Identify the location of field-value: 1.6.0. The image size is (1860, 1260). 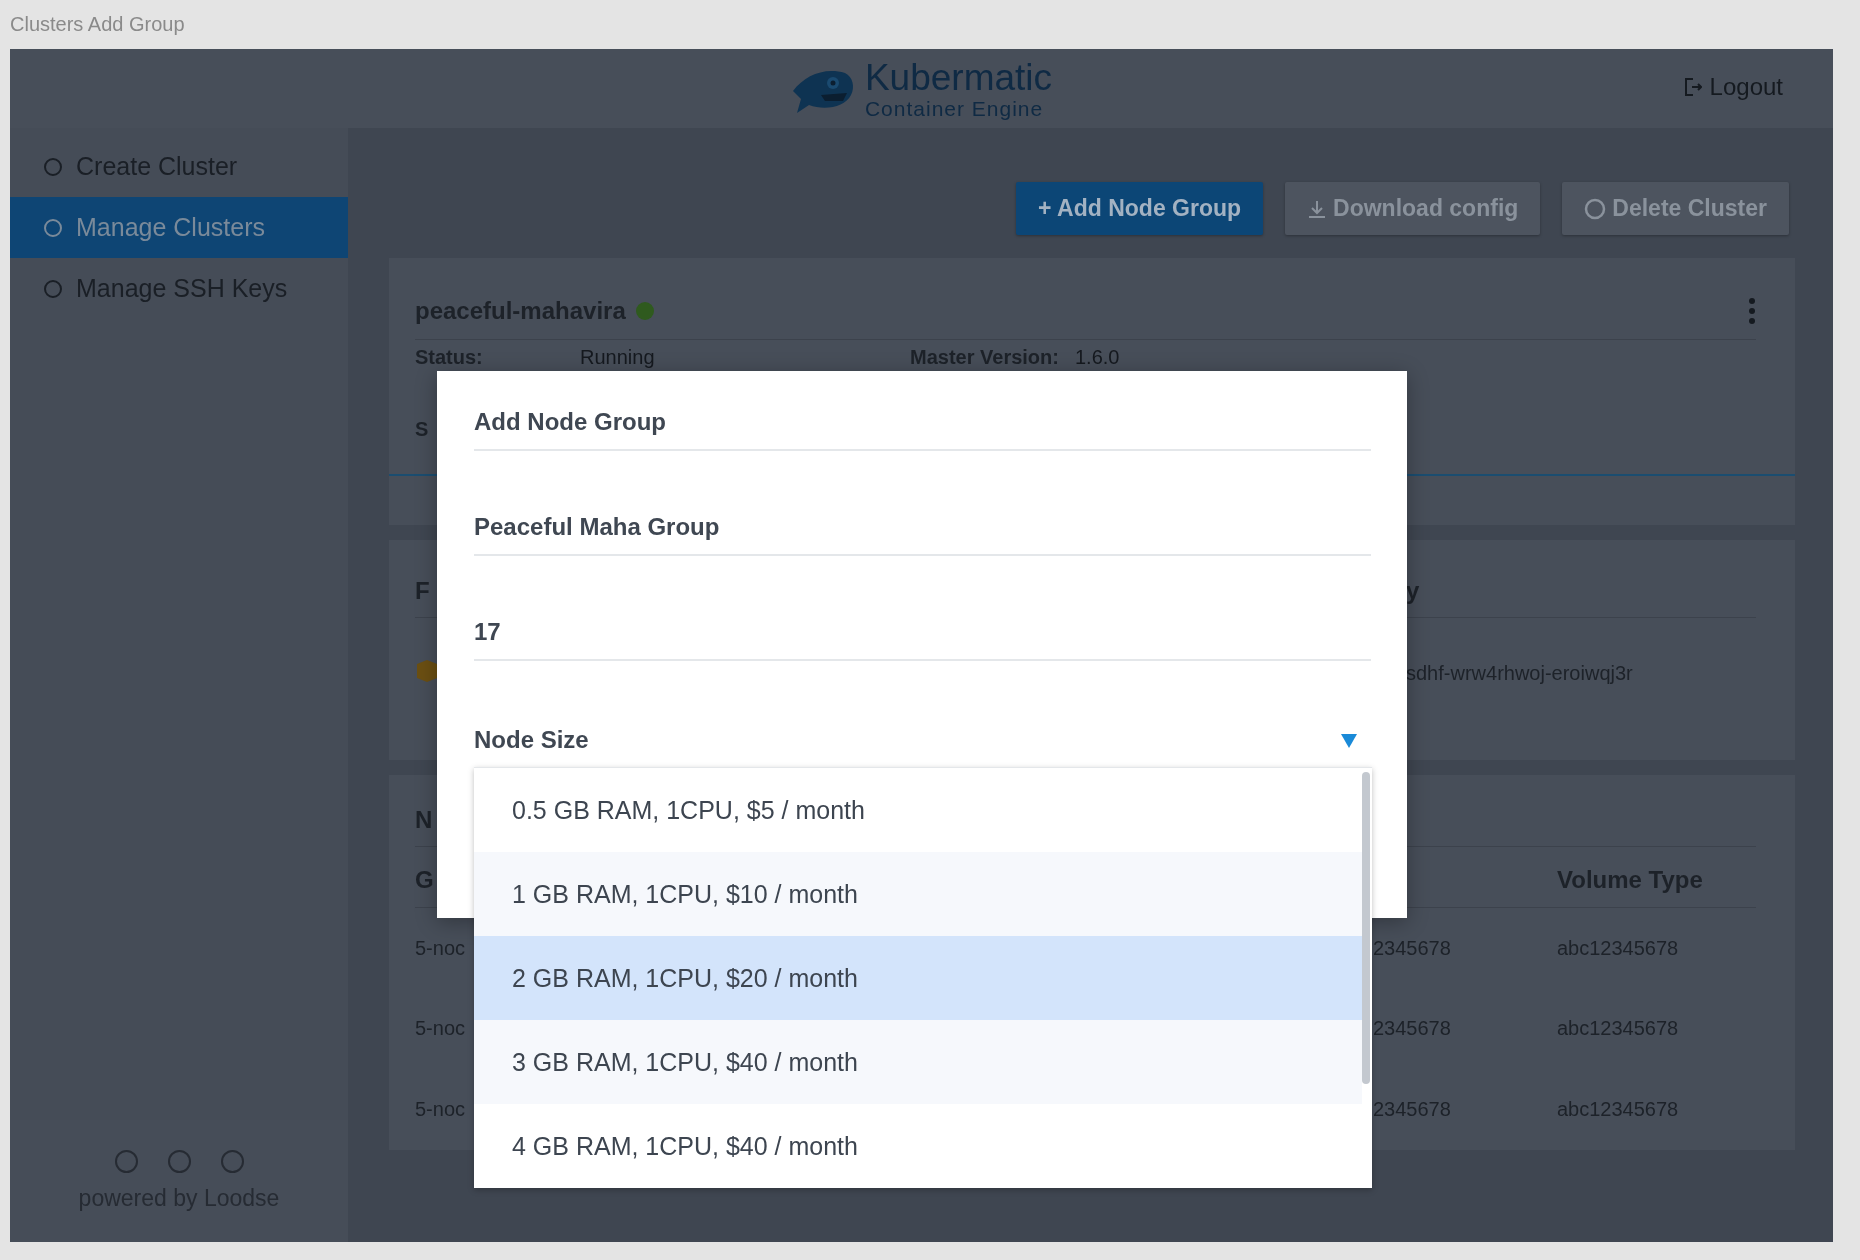
(1098, 357).